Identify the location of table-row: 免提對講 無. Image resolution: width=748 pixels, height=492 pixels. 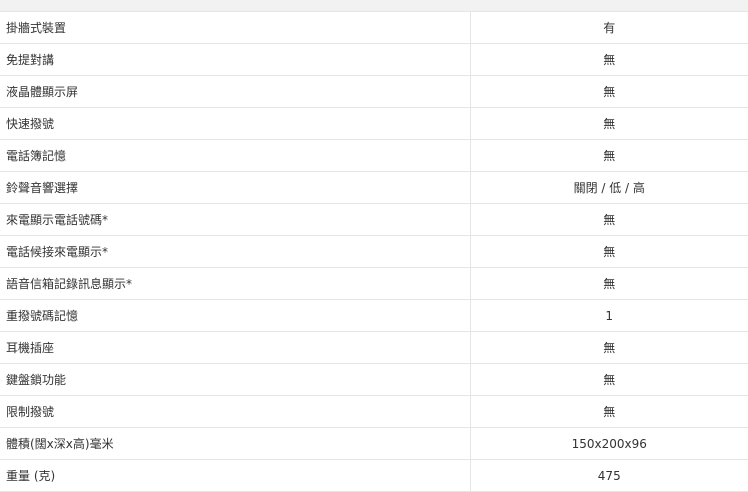
(374, 59).